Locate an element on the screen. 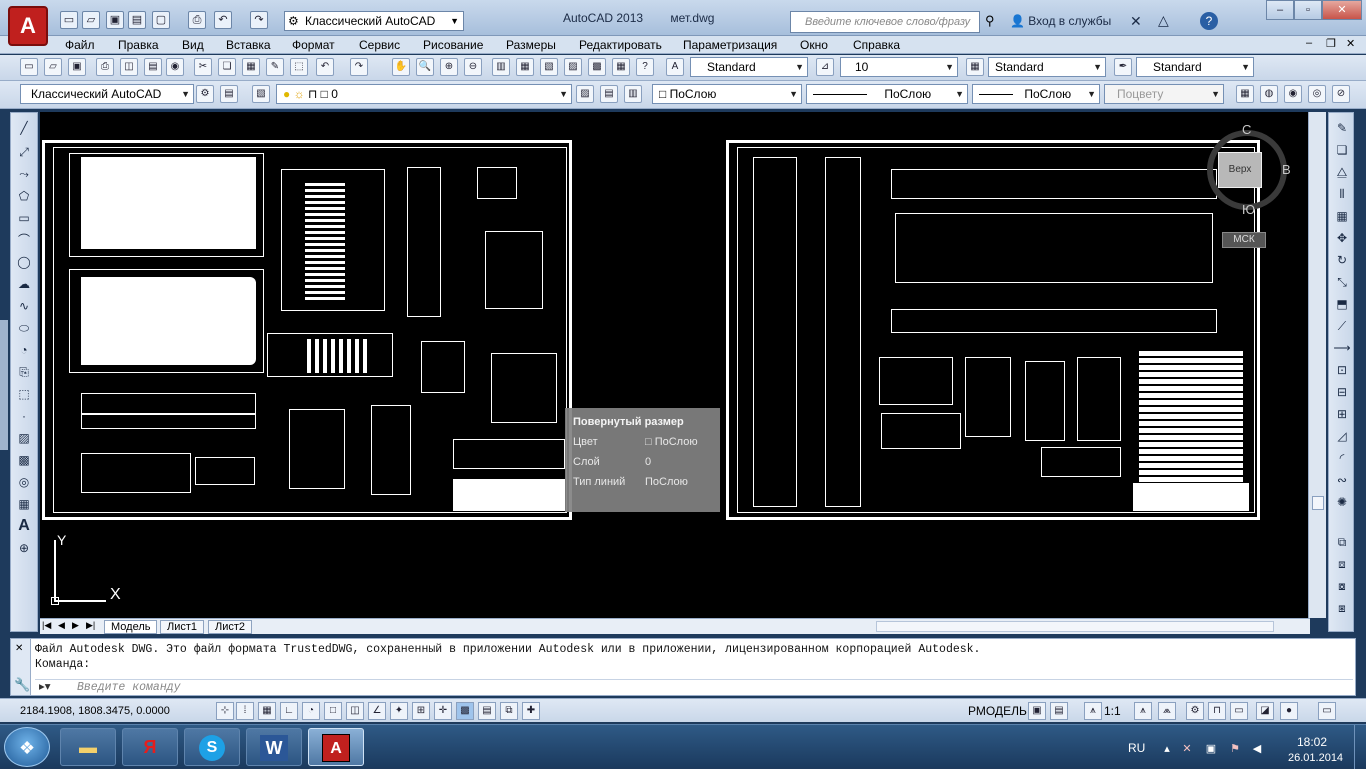  autoscale-icon: ⩕ is located at coordinates (1167, 711).